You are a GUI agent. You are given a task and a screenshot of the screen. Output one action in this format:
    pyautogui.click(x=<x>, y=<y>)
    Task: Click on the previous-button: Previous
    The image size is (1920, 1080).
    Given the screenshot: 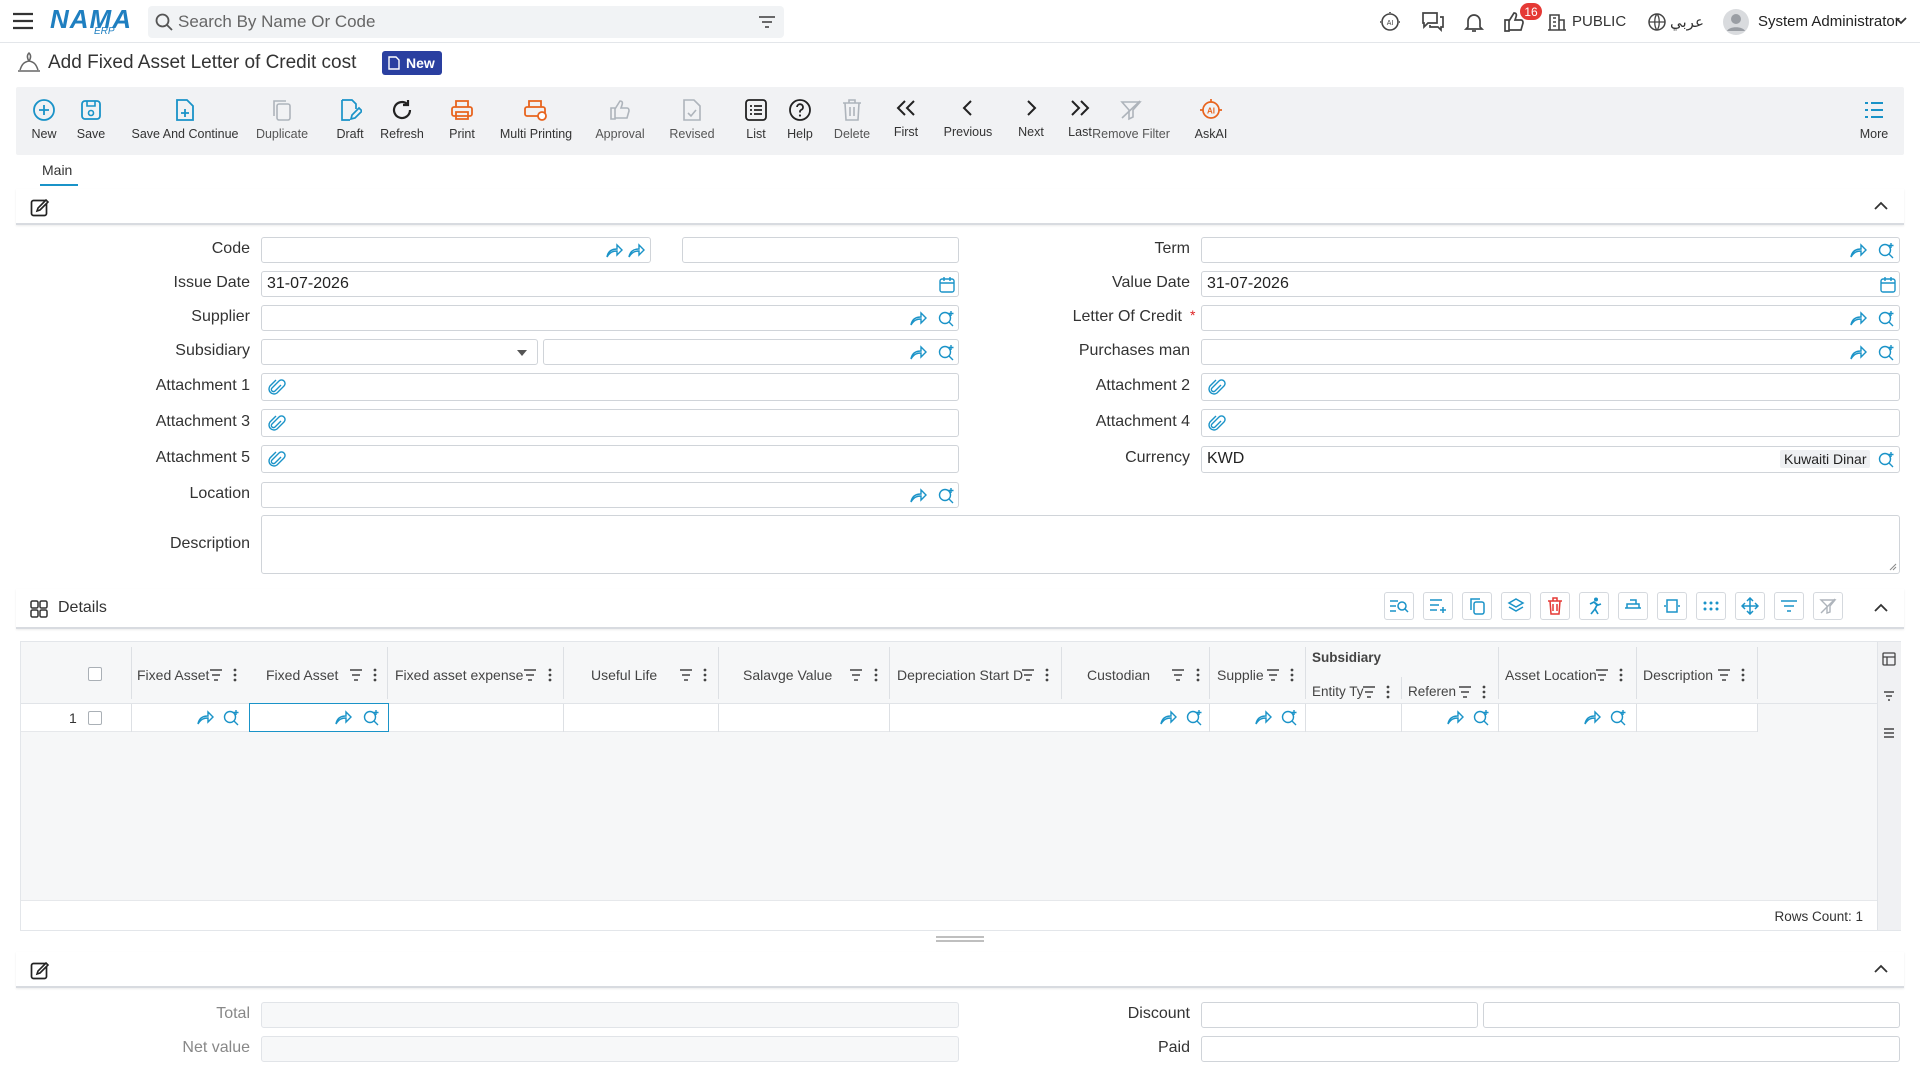 What is the action you would take?
    pyautogui.click(x=968, y=121)
    